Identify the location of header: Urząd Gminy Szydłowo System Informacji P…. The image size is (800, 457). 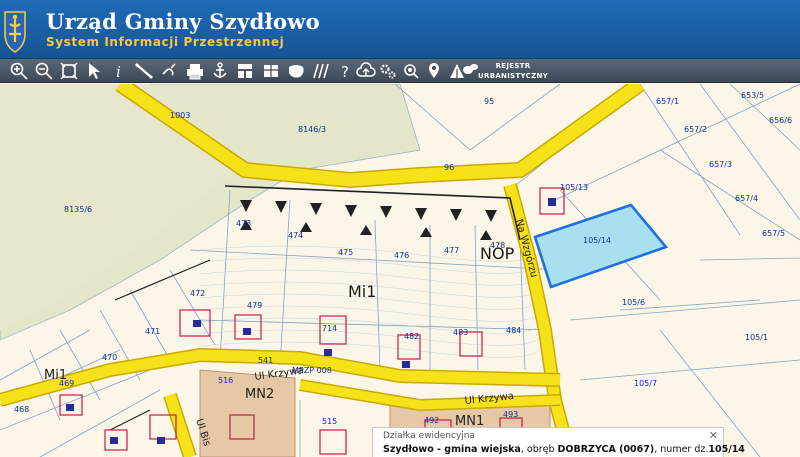
(400, 29).